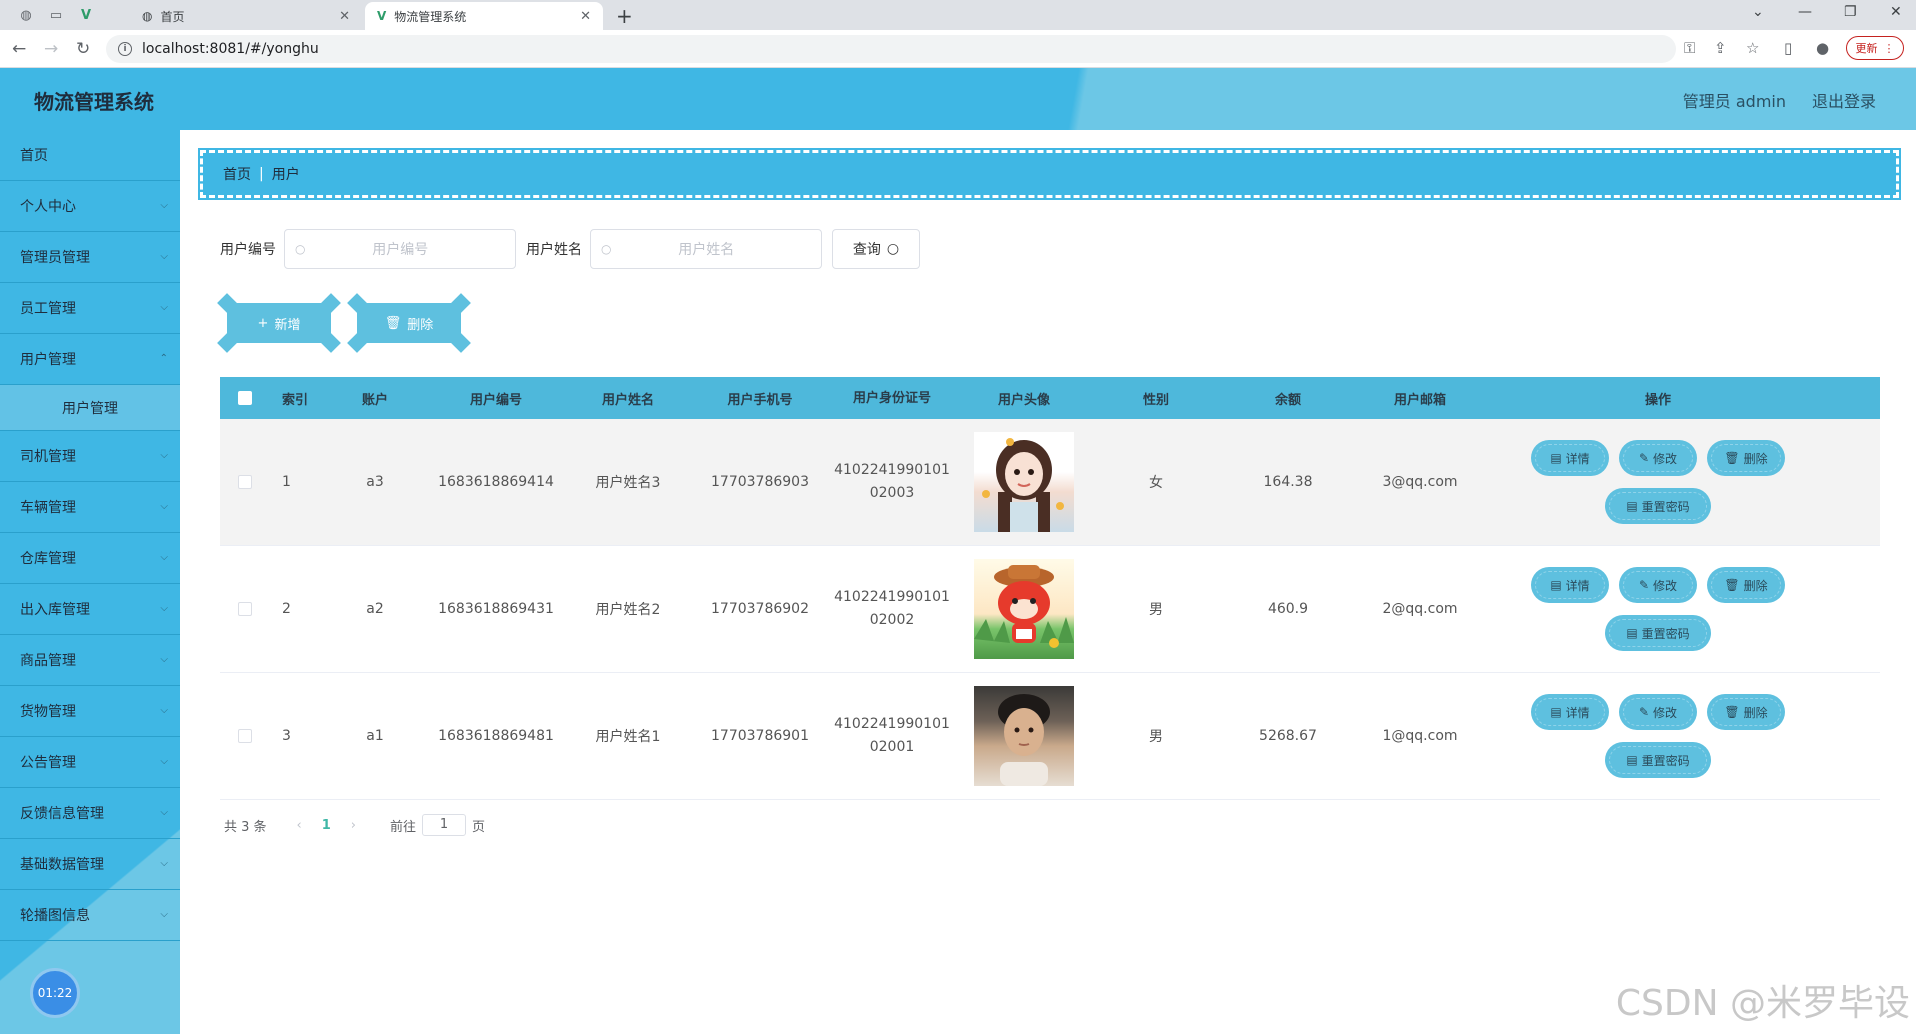 Image resolution: width=1916 pixels, height=1034 pixels. Describe the element at coordinates (56, 15) in the screenshot. I see `blank-page-icon: ▭` at that location.